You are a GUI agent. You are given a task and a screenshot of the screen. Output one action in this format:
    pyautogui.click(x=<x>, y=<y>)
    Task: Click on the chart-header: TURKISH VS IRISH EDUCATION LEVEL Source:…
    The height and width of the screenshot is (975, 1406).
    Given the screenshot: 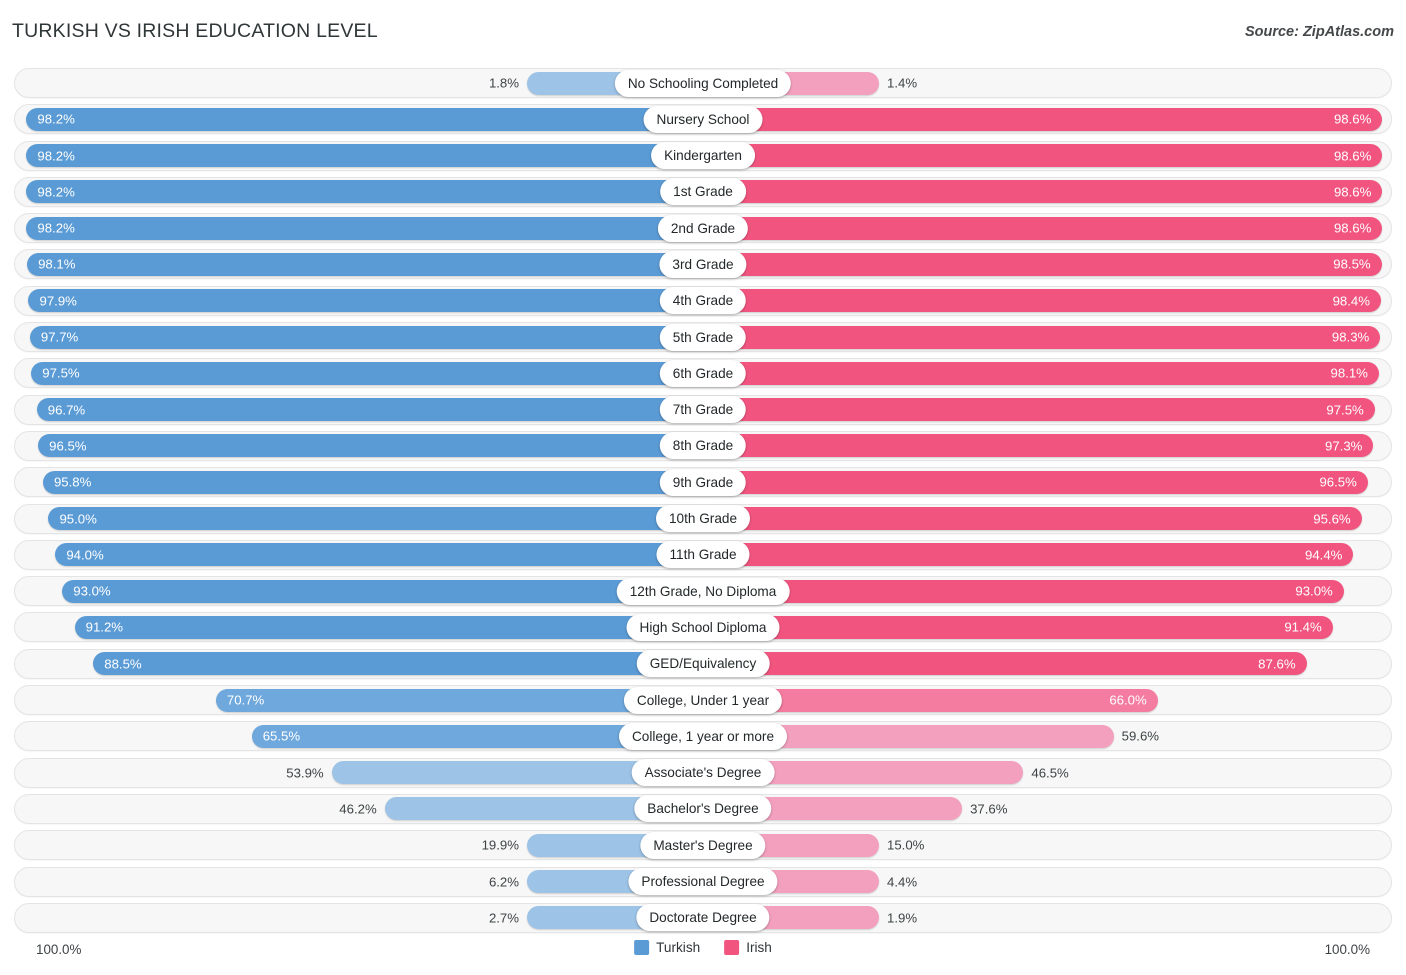 What is the action you would take?
    pyautogui.click(x=703, y=28)
    